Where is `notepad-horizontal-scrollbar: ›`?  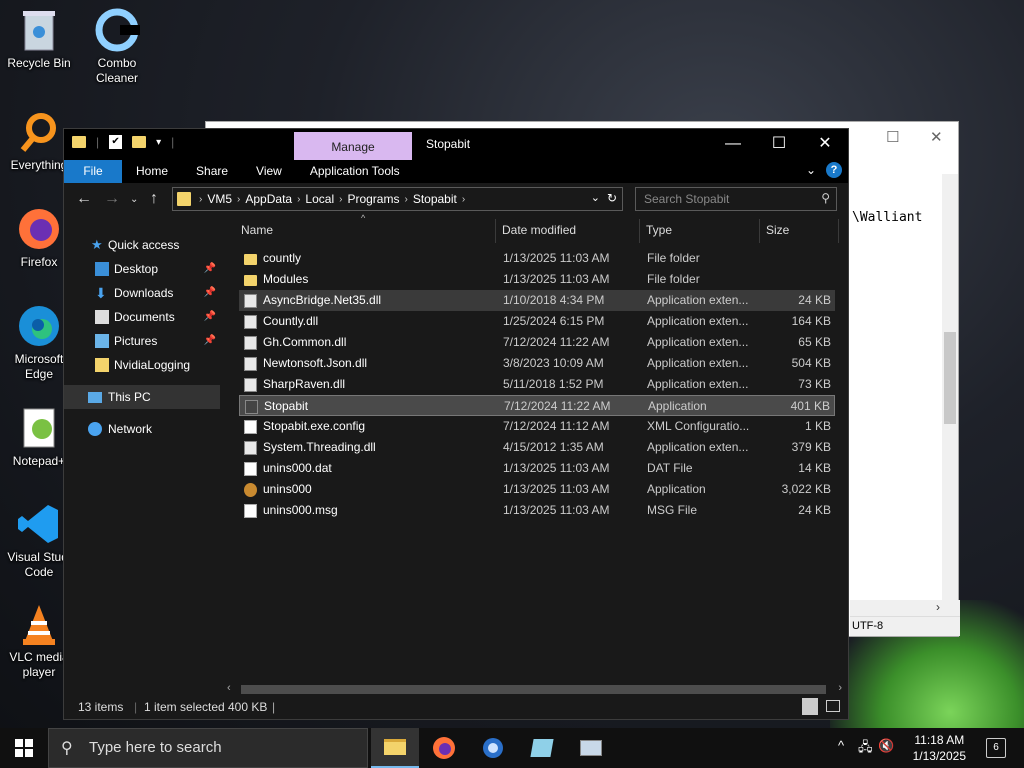 notepad-horizontal-scrollbar: › is located at coordinates (905, 608).